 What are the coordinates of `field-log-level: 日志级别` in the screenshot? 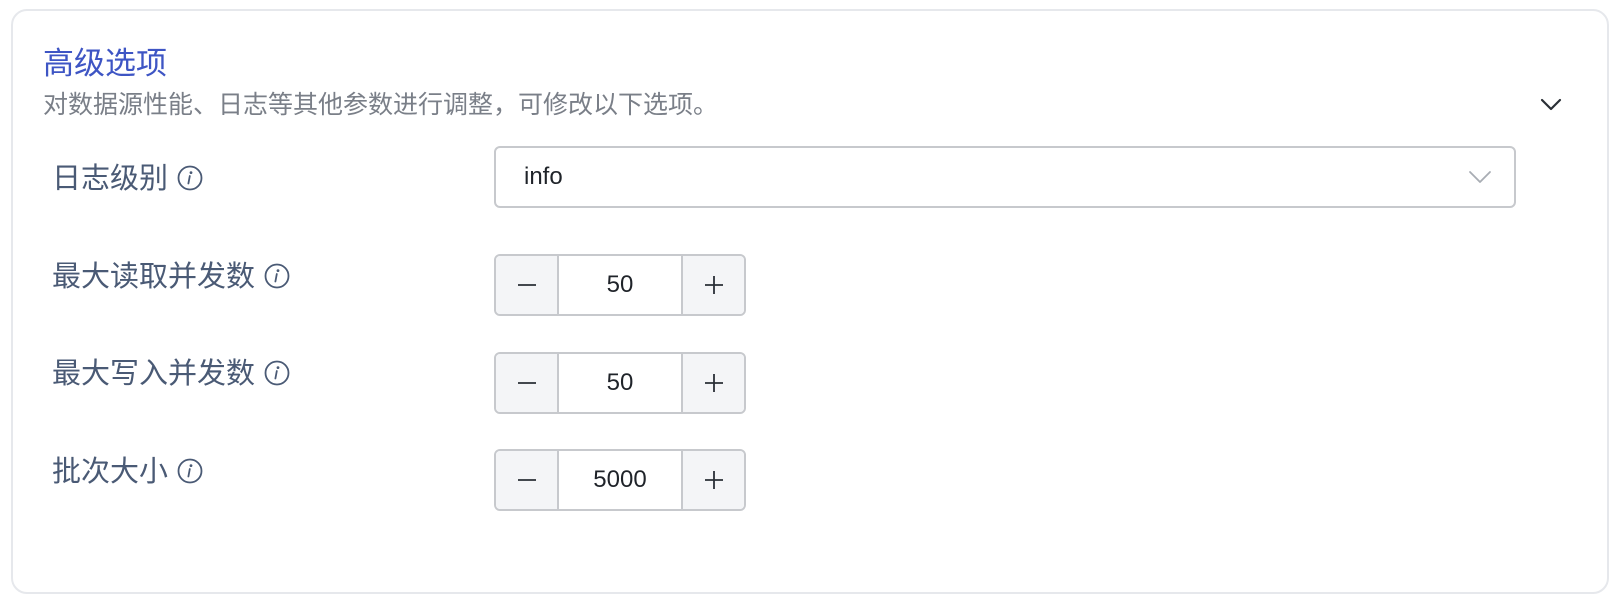 It's located at (128, 178).